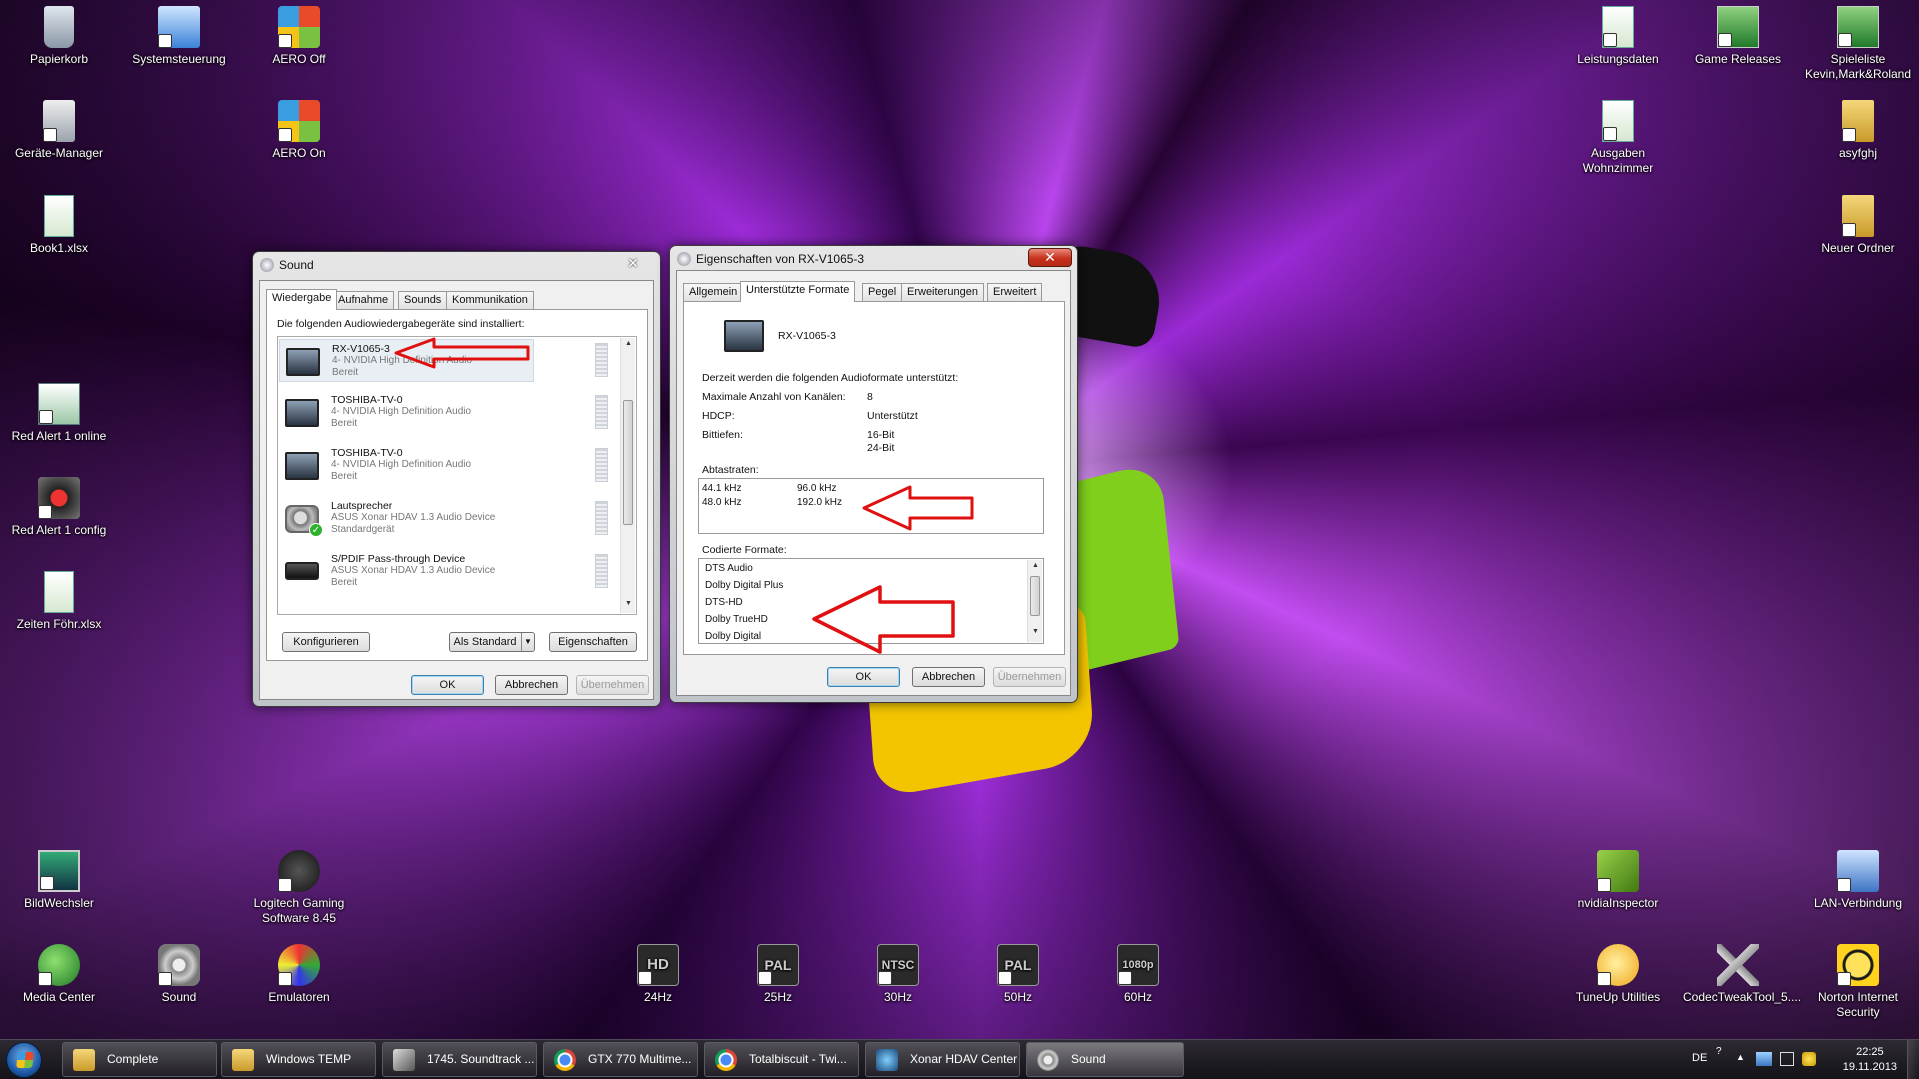  What do you see at coordinates (778, 974) in the screenshot?
I see `desktop-icon-25hz: PAL 25Hz` at bounding box center [778, 974].